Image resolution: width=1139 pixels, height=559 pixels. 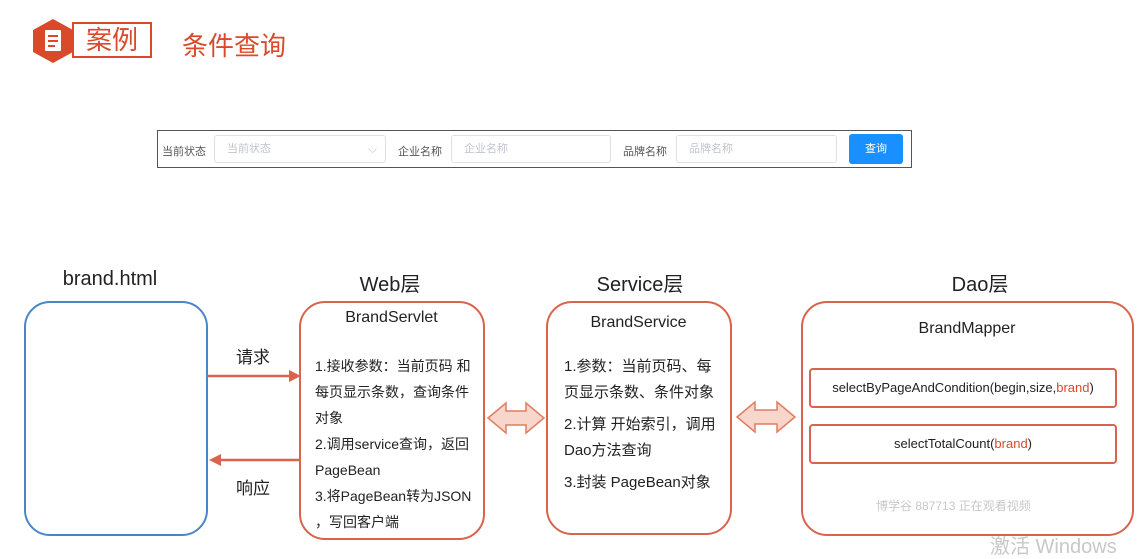 What do you see at coordinates (766, 417) in the screenshot?
I see `service-dao-double-arrow` at bounding box center [766, 417].